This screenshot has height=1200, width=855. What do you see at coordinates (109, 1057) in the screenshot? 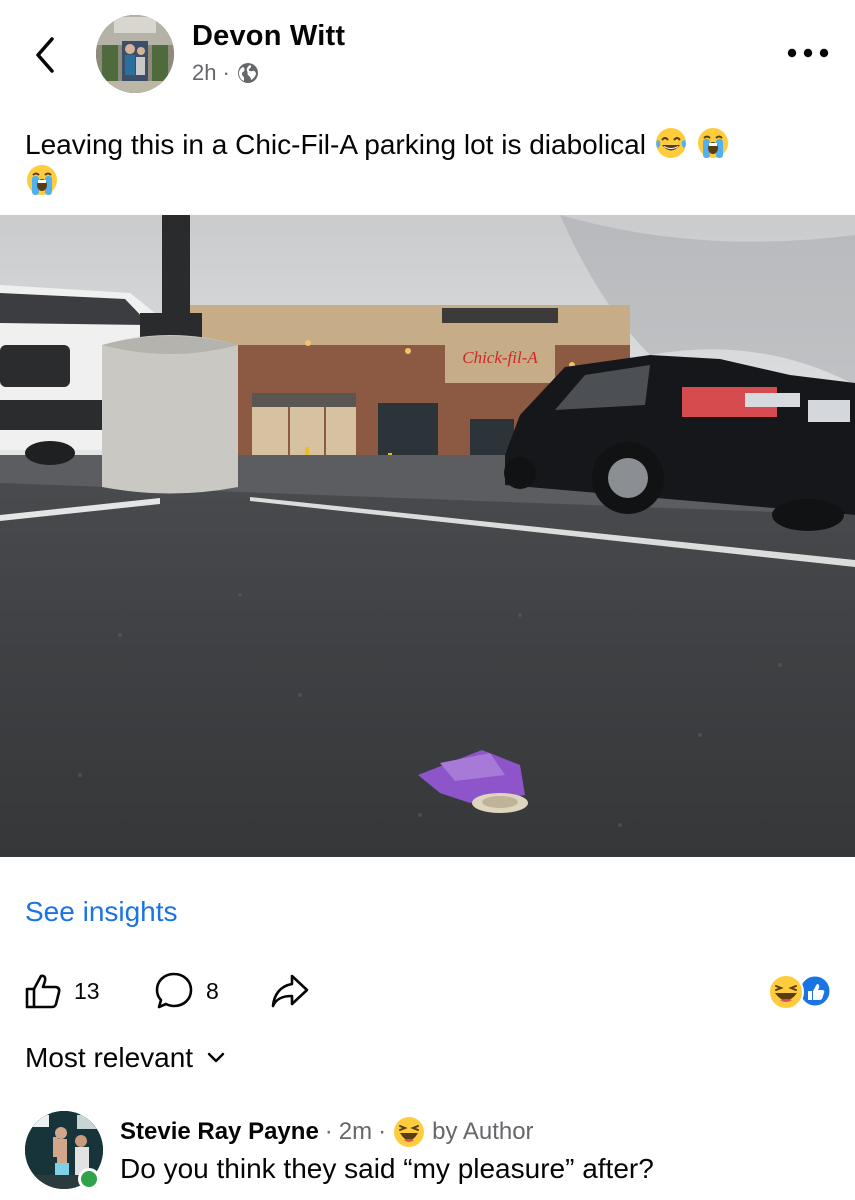
I see `comment-sort-label: Most relevant` at bounding box center [109, 1057].